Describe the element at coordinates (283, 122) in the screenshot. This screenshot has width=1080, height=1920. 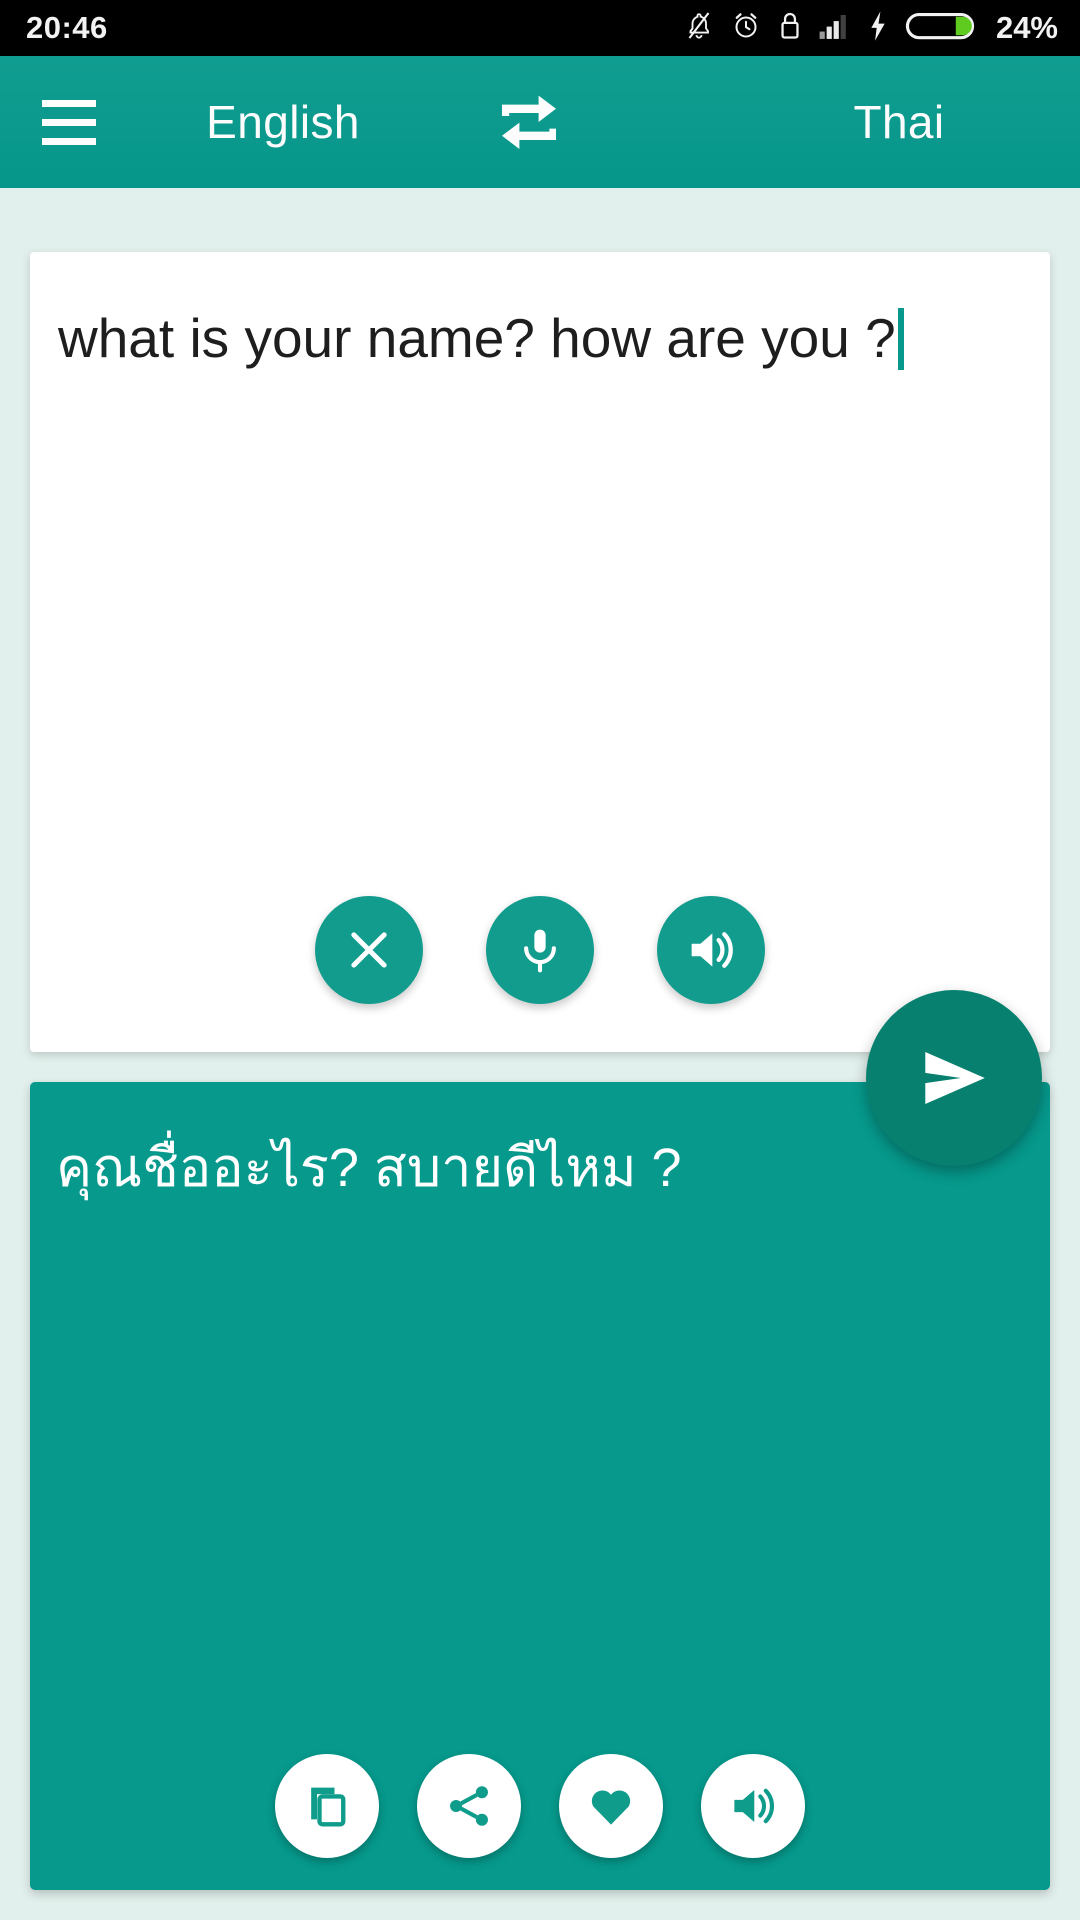
I see `source-language-selector: English` at that location.